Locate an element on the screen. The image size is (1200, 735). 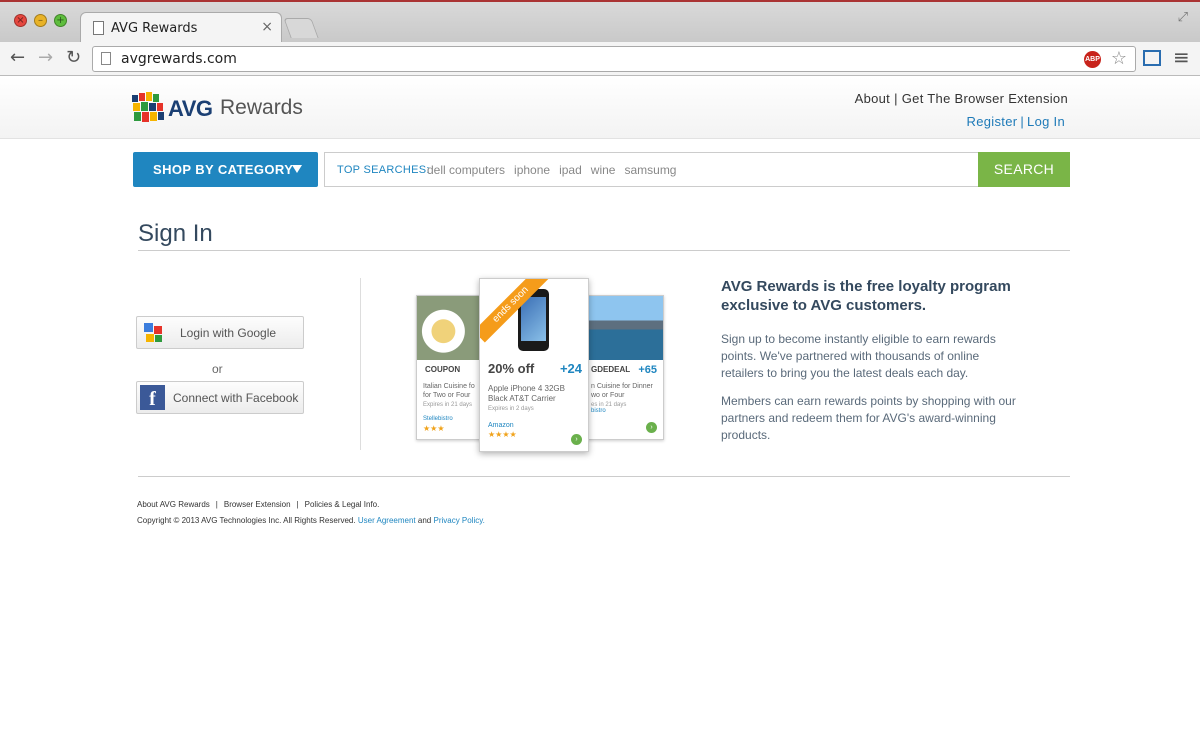
caret-down-icon is located at coordinates (297, 169).